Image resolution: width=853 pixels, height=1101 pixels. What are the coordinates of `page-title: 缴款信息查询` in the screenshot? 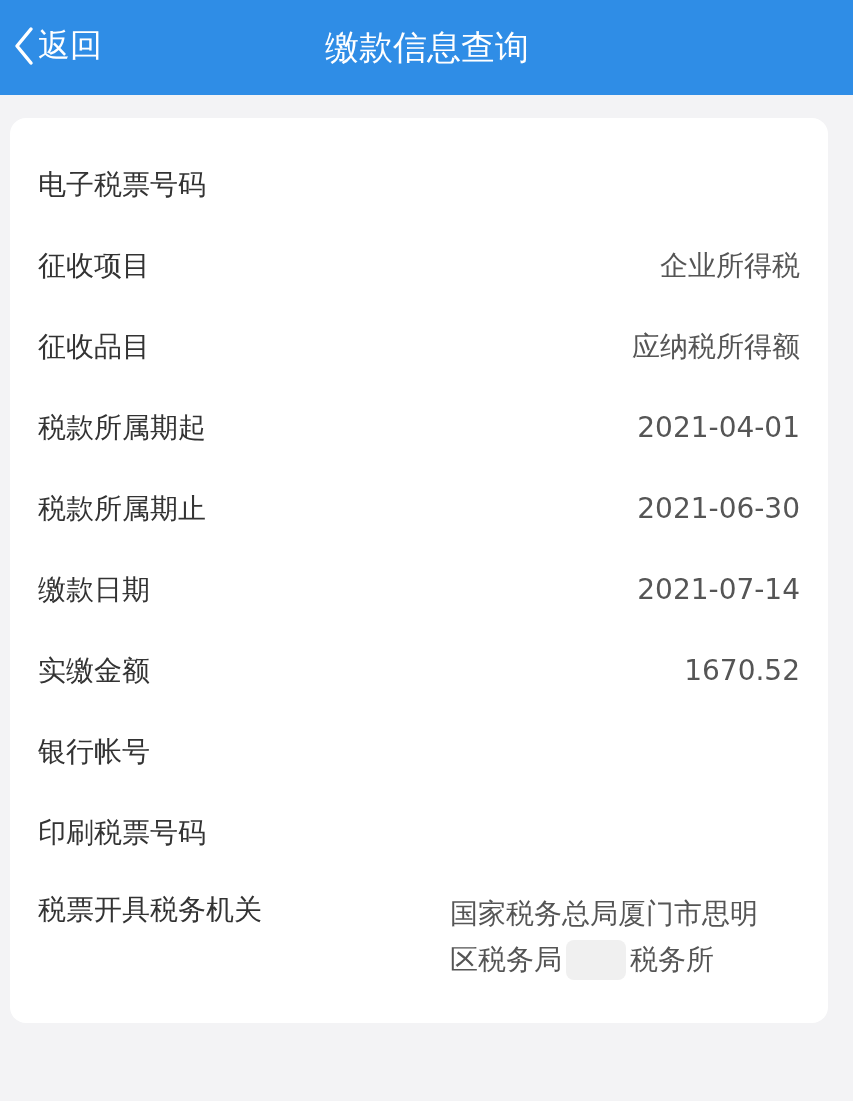 It's located at (426, 47).